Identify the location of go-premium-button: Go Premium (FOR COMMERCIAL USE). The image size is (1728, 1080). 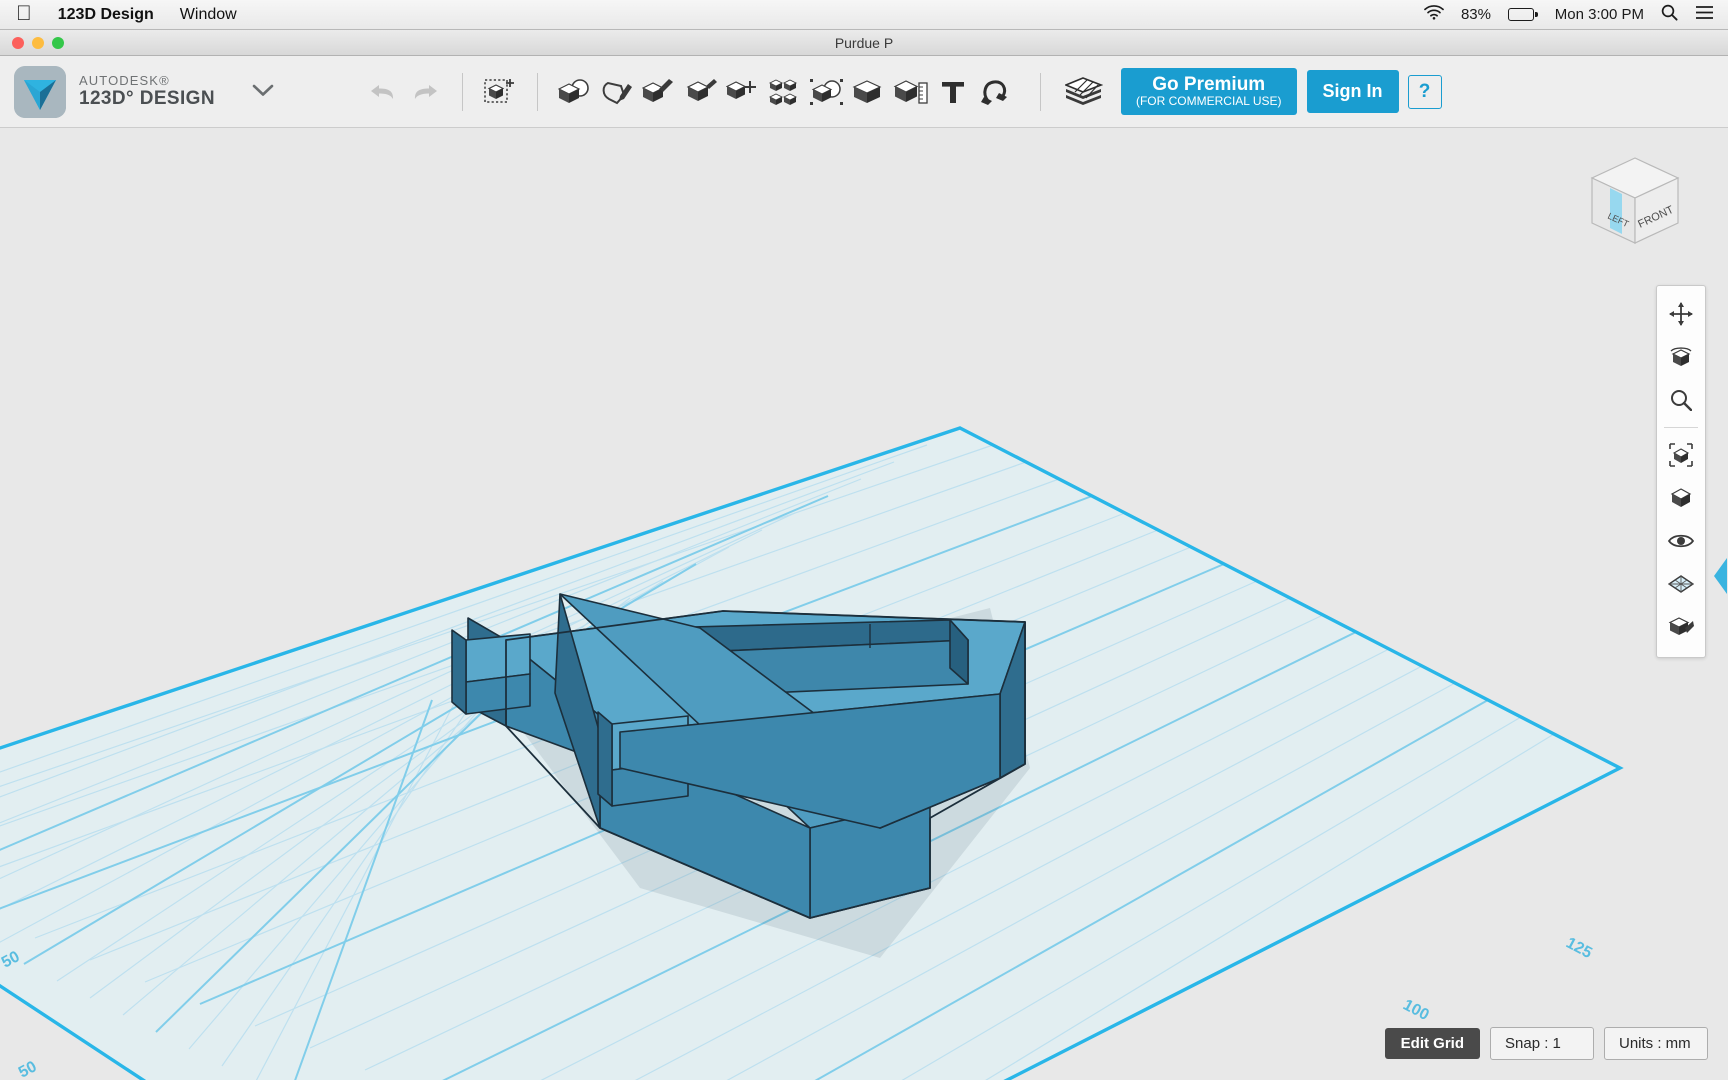
(1208, 91).